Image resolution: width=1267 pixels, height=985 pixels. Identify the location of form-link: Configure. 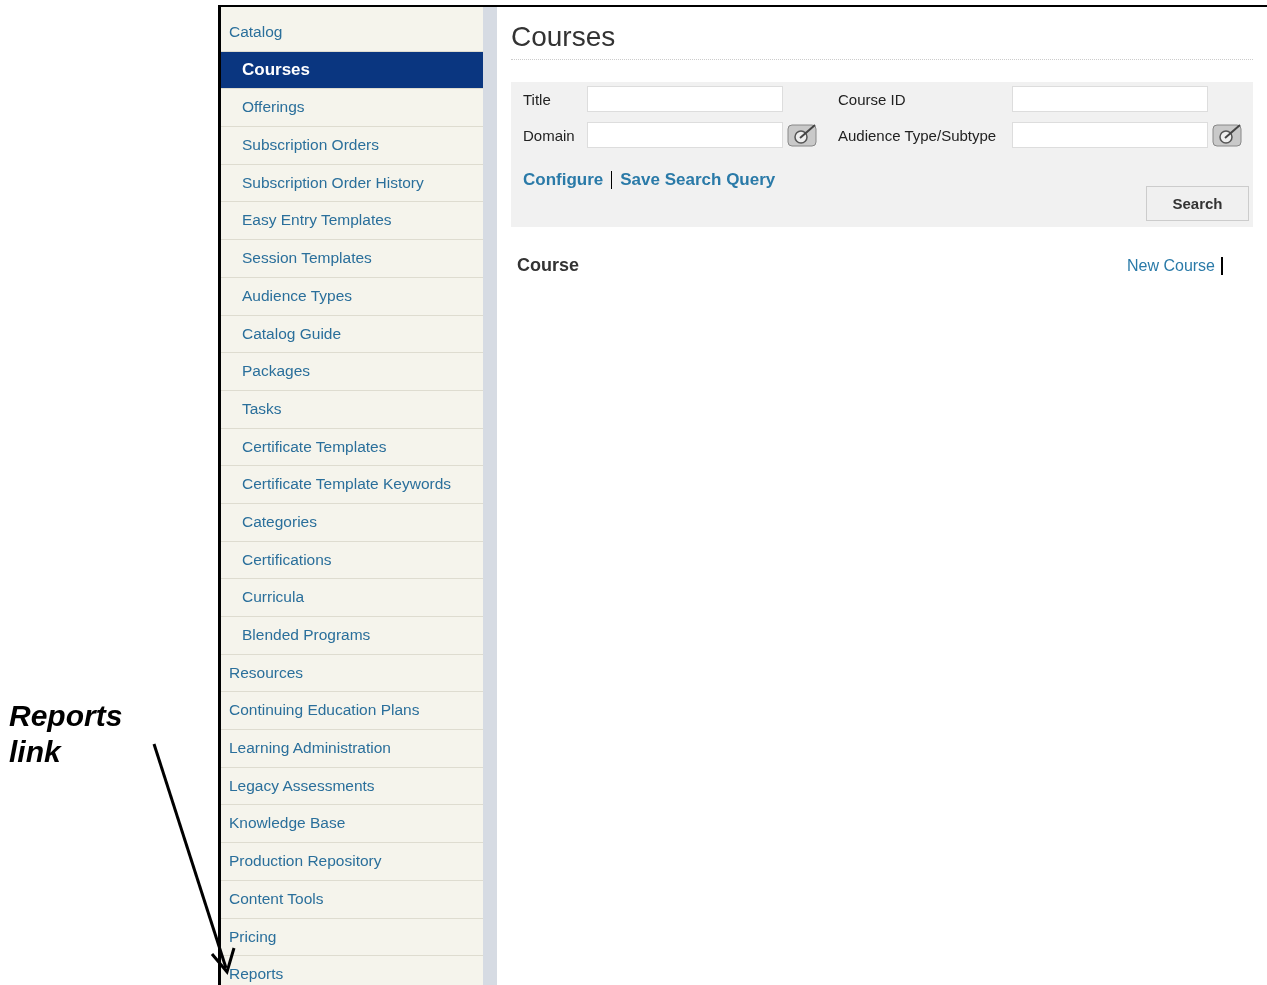
(563, 180).